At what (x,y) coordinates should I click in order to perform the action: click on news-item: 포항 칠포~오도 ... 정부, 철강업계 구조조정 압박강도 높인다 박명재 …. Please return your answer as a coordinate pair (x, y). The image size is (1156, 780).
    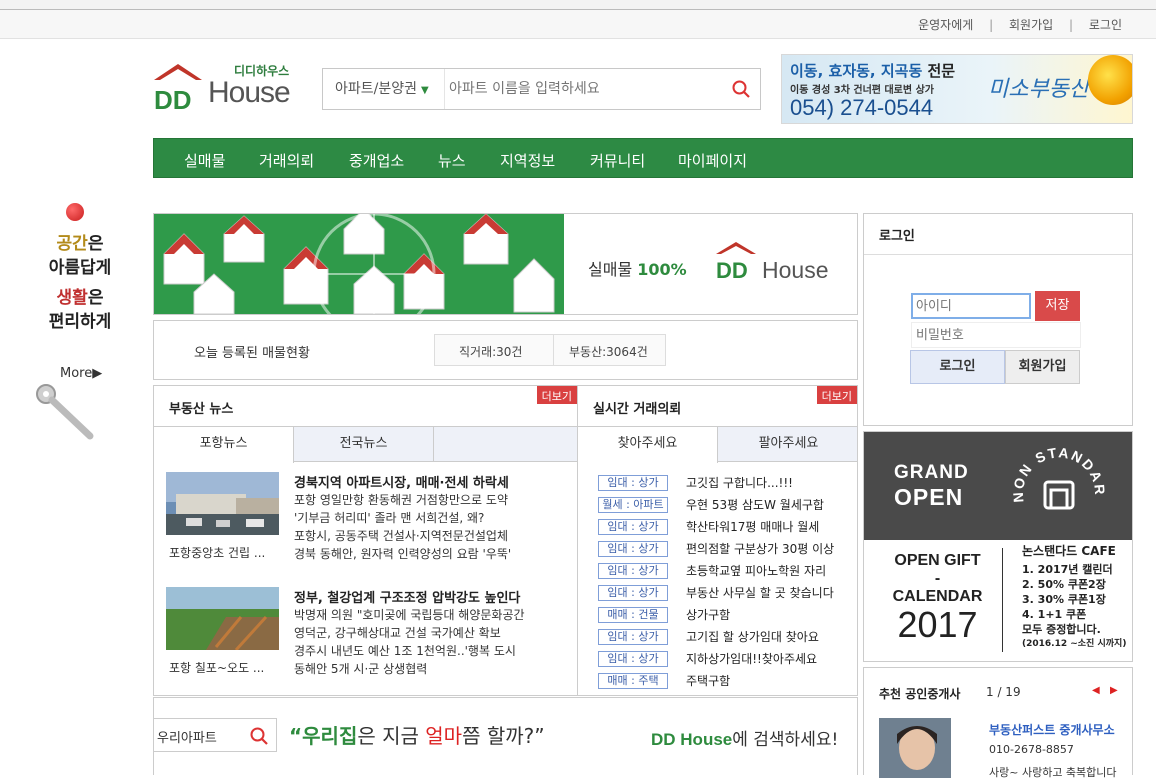
    Looking at the image, I should click on (369, 637).